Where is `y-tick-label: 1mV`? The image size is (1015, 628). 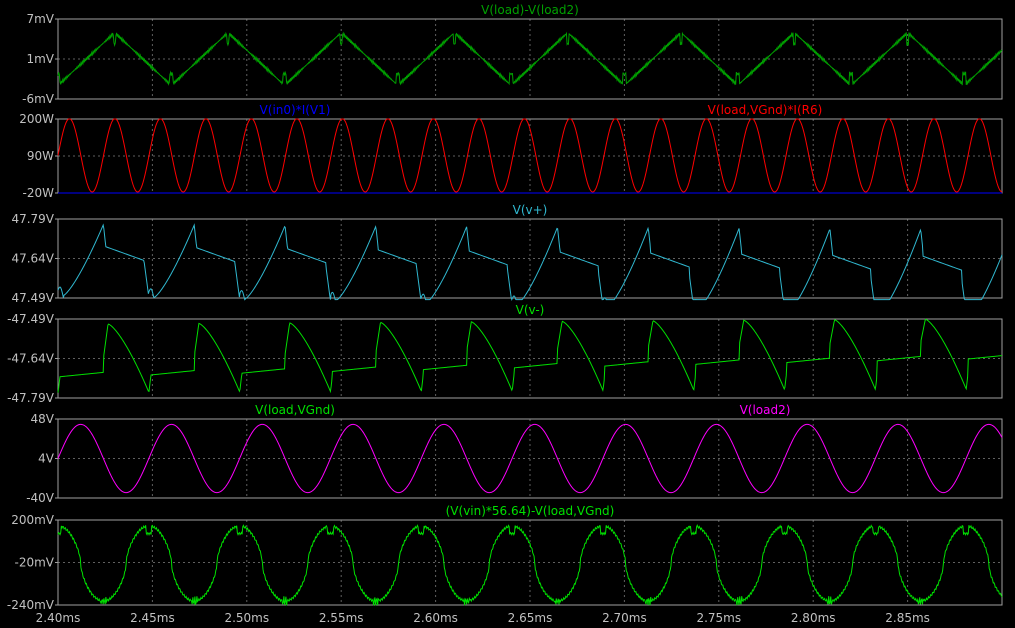 y-tick-label: 1mV is located at coordinates (40, 59).